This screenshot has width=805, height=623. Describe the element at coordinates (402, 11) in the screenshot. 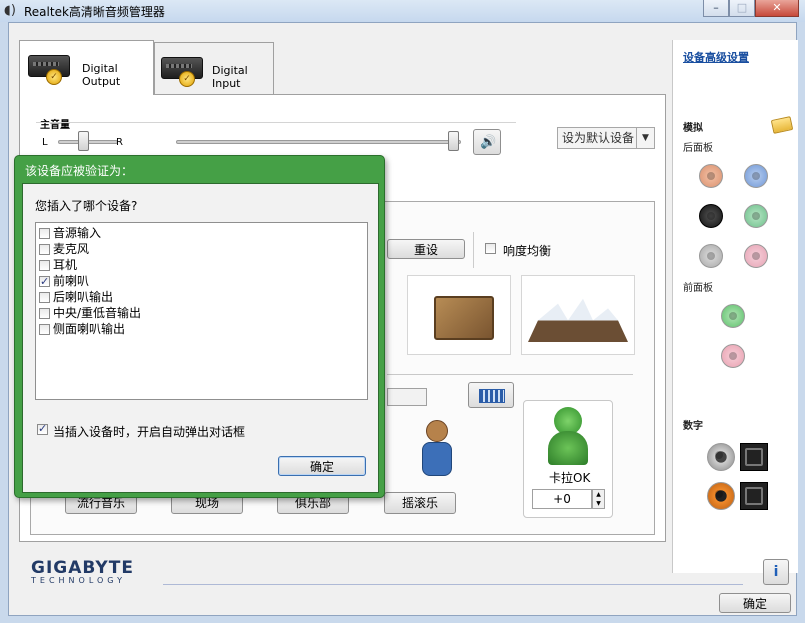

I see `title-bar: ◖) Realtek高清晰音频管理器 – □ ✕` at that location.